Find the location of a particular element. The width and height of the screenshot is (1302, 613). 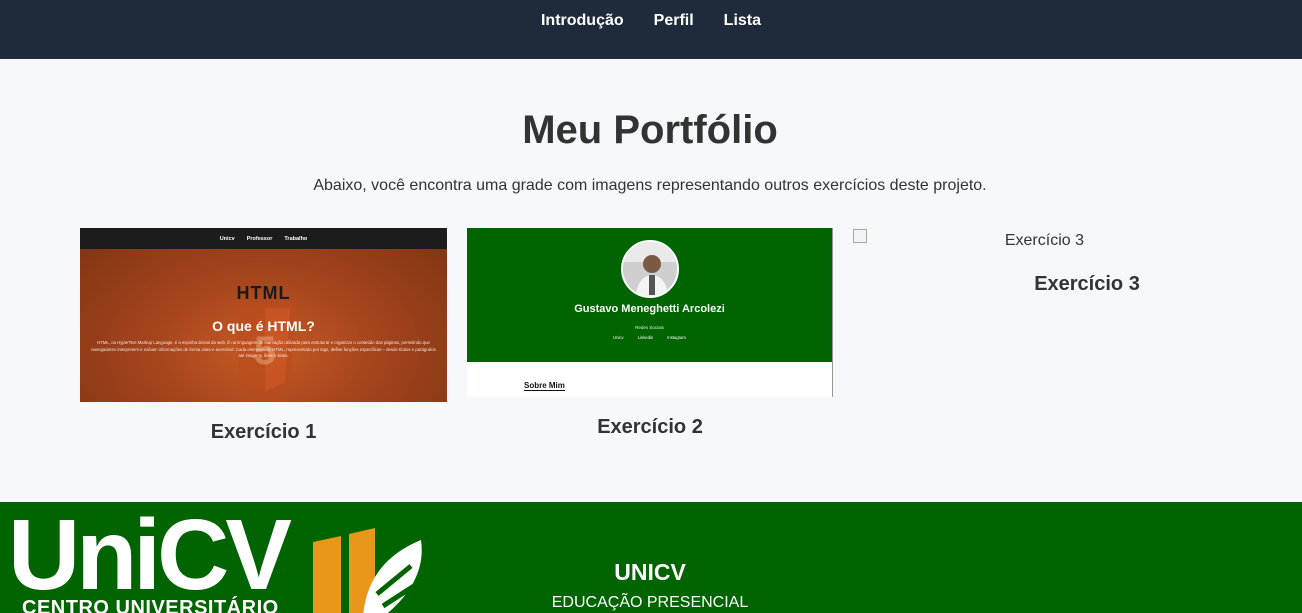

thumb-link: Instagram is located at coordinates (676, 337).